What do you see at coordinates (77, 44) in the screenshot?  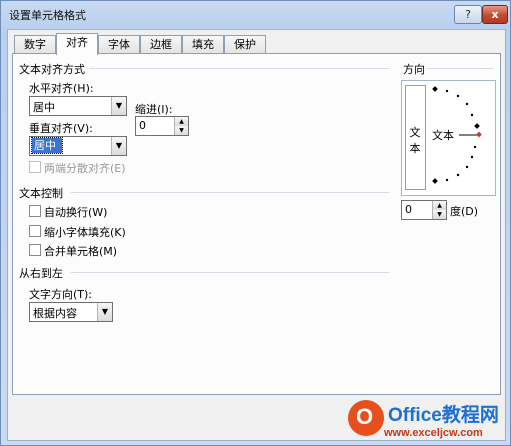 I see `tab-alignment: 对齐` at bounding box center [77, 44].